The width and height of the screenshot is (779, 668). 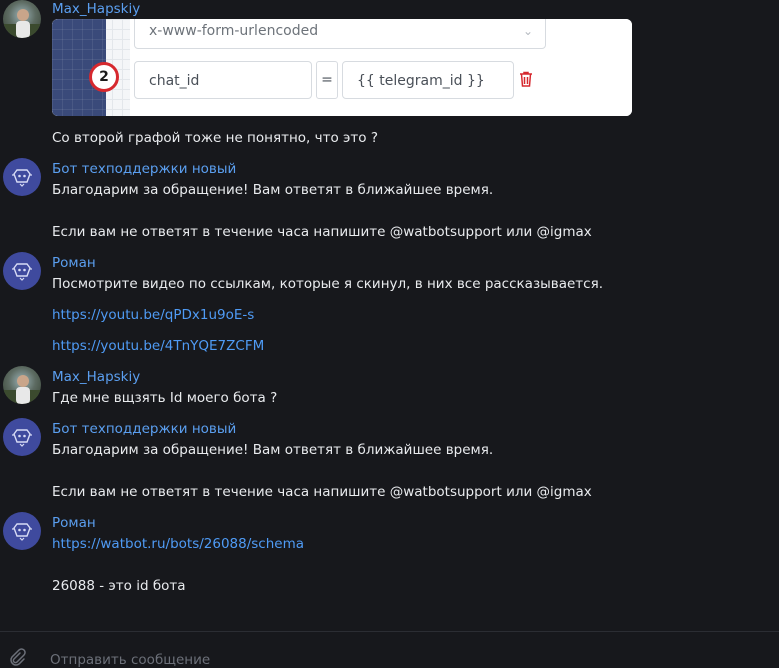 What do you see at coordinates (223, 80) in the screenshot?
I see `image-key-field: chat_id` at bounding box center [223, 80].